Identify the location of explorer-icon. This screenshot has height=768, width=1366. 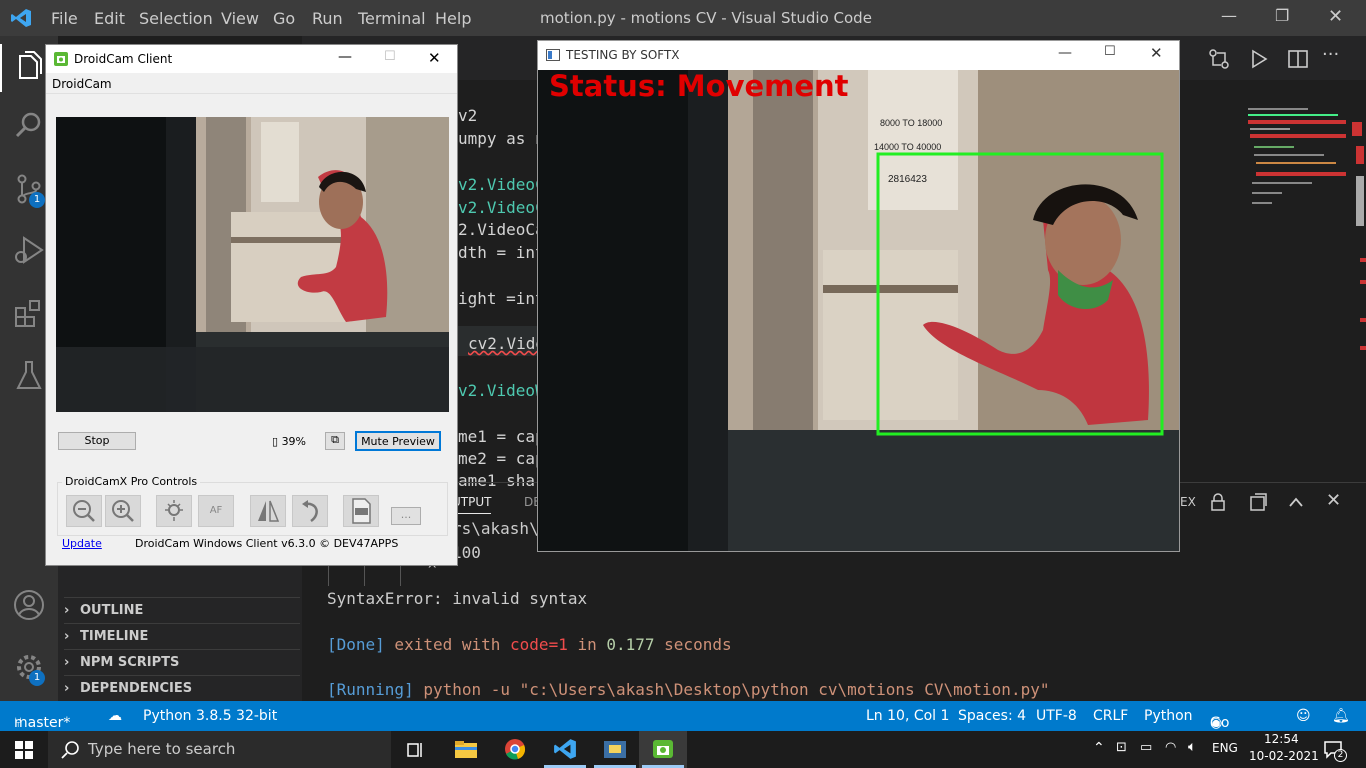
(29, 65).